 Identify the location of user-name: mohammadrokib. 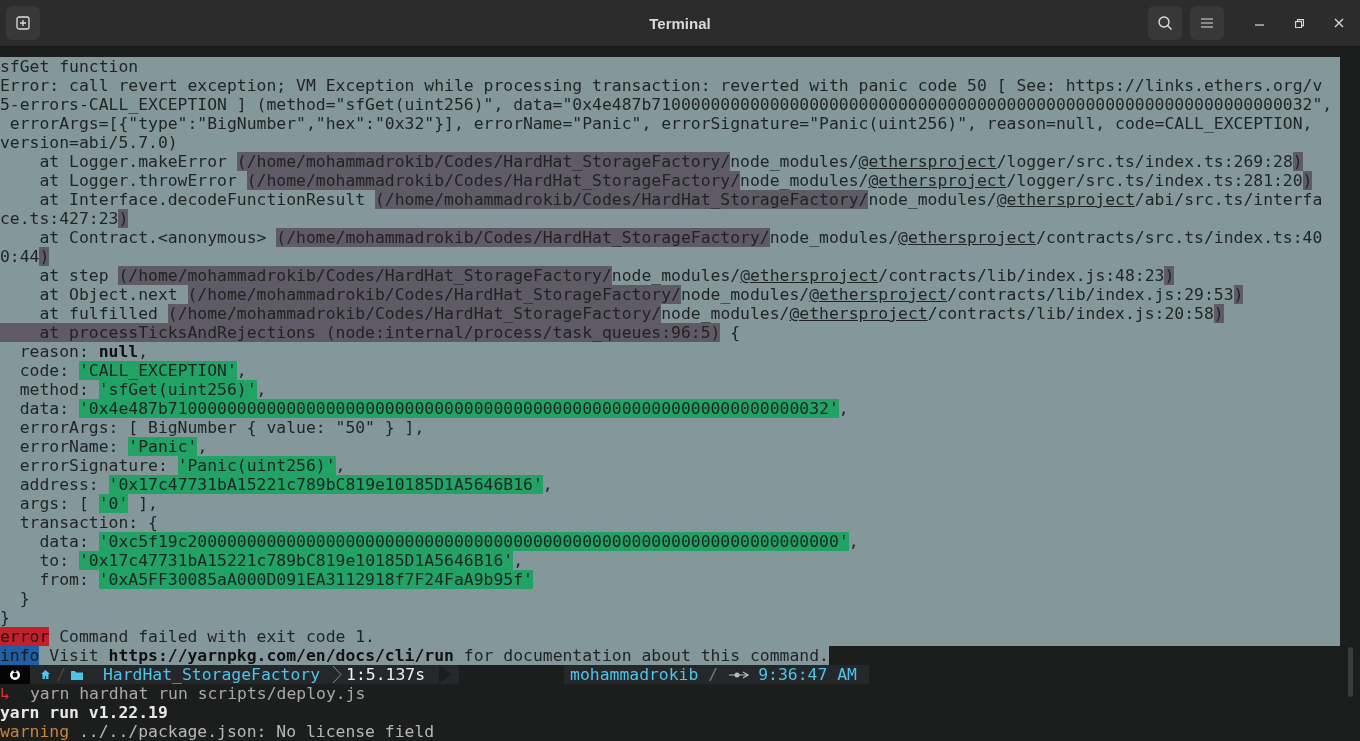
(634, 674).